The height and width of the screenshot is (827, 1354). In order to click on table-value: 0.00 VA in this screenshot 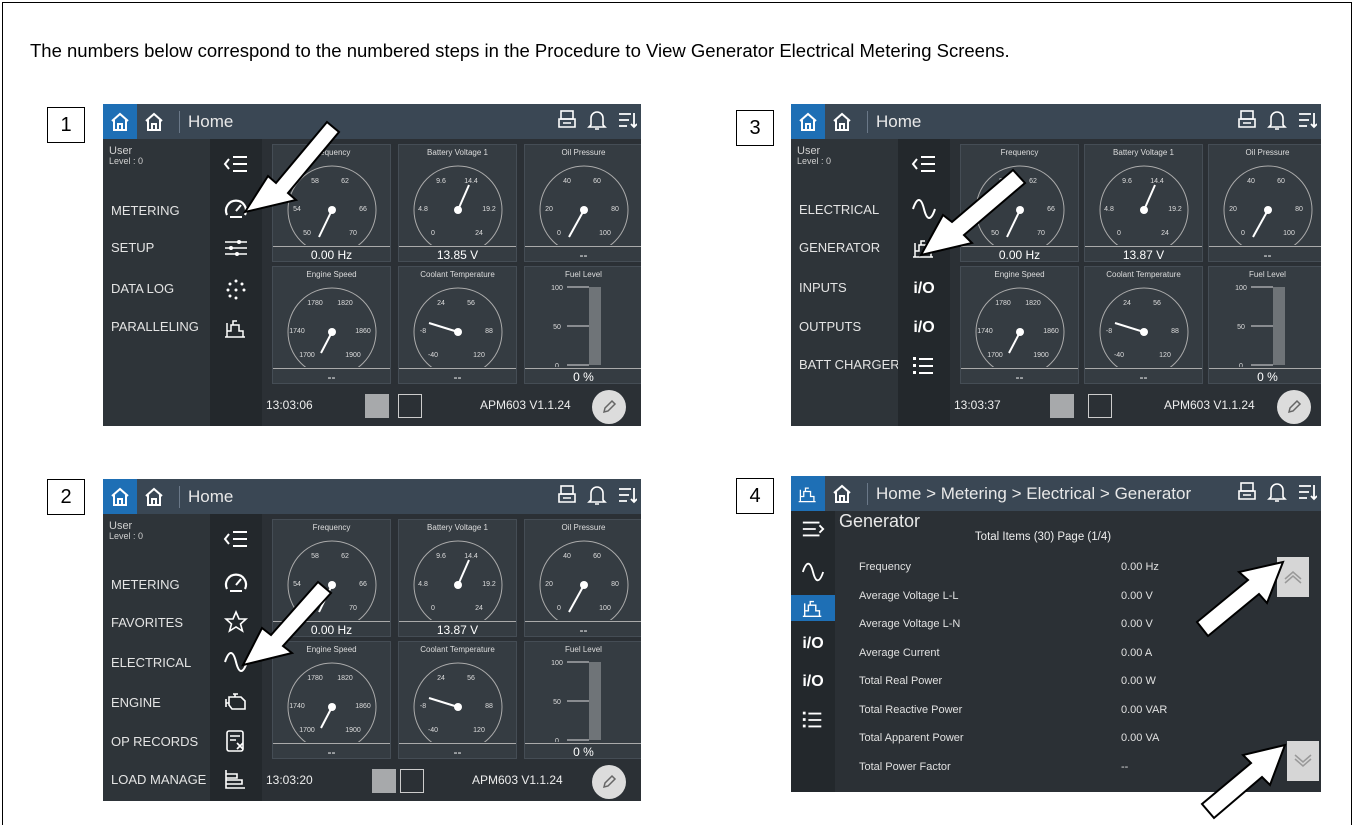, I will do `click(1140, 738)`.